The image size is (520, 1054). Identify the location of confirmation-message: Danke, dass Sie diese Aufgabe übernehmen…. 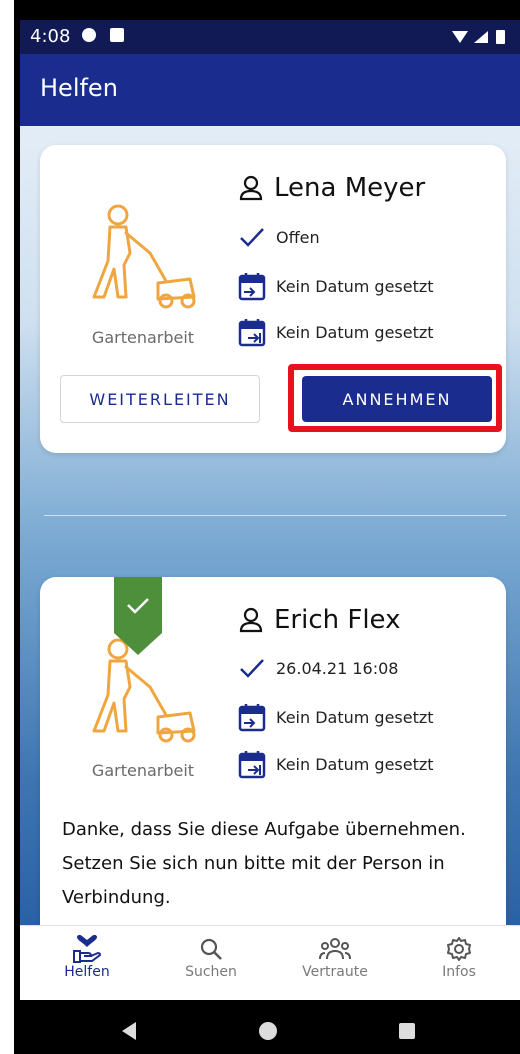
(264, 863).